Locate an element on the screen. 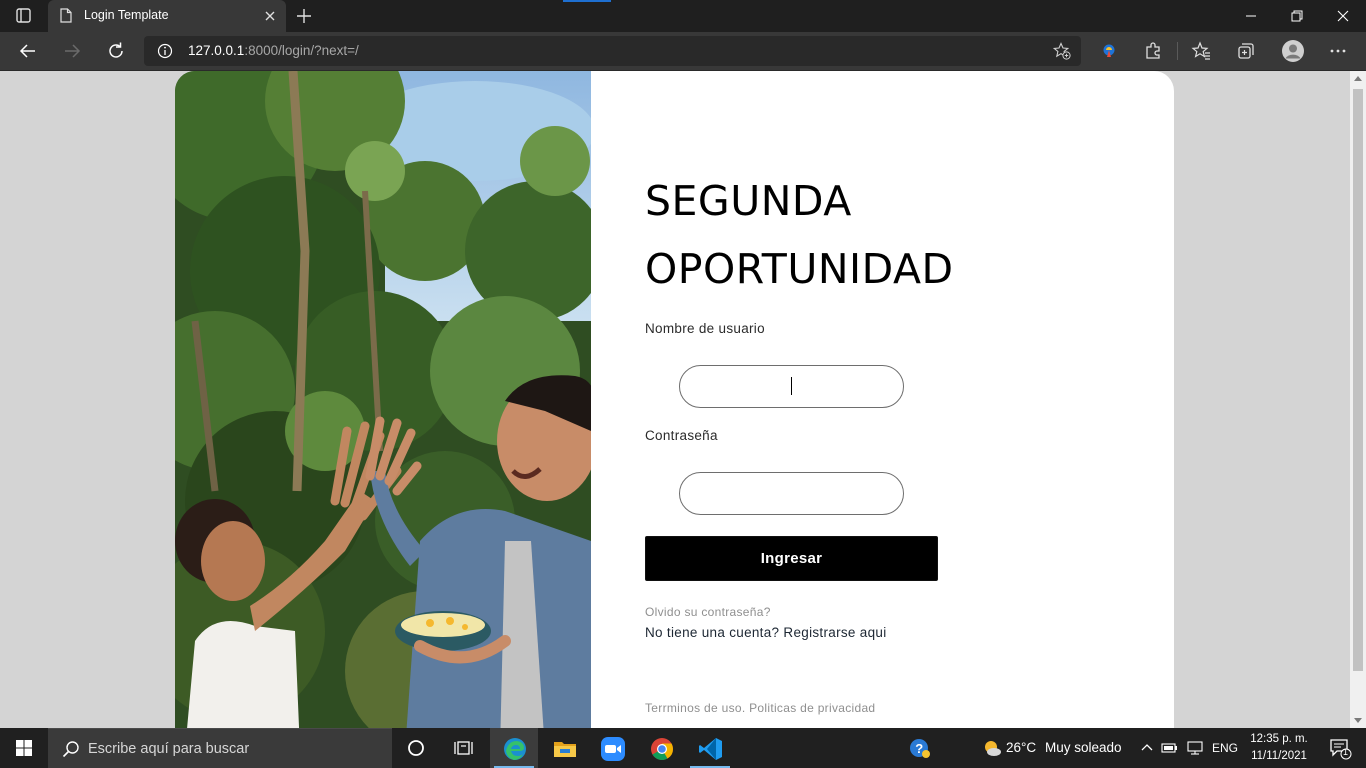 The width and height of the screenshot is (1366, 768). add-favorite-icon is located at coordinates (1061, 51).